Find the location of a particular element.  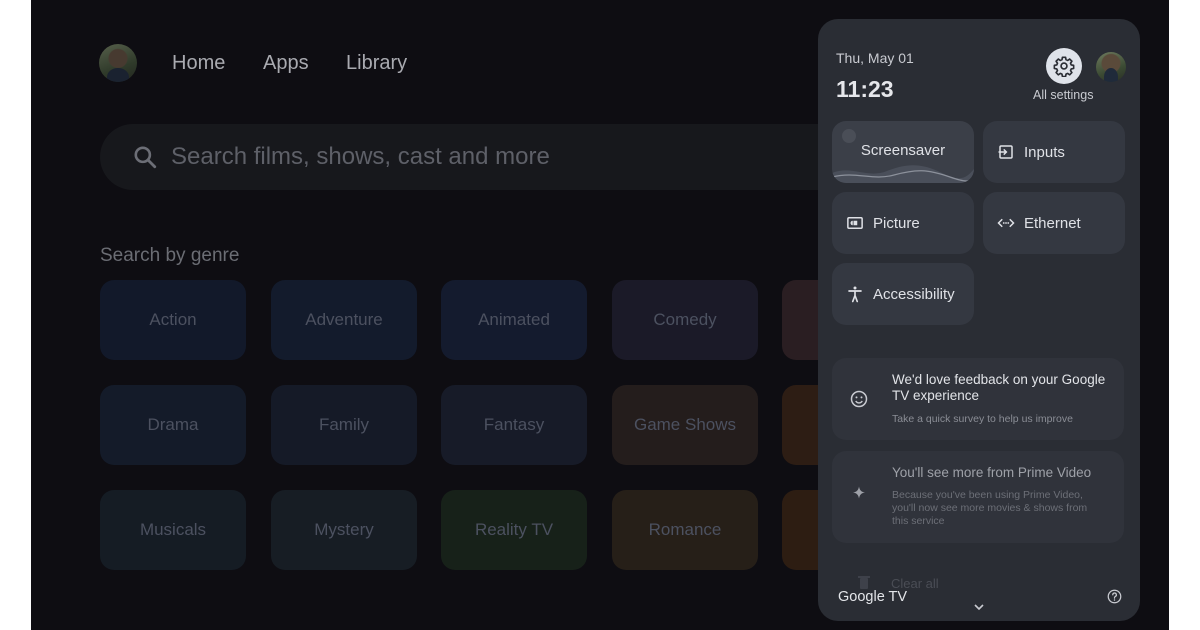

picture-icon is located at coordinates (855, 223).